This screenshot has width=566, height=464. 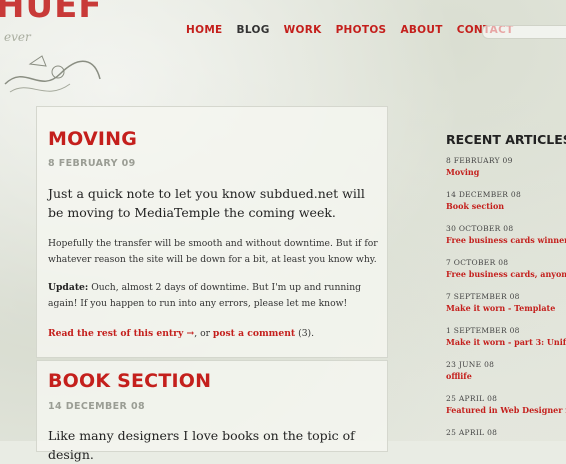 I want to click on link-separator: , or, so click(x=203, y=333).